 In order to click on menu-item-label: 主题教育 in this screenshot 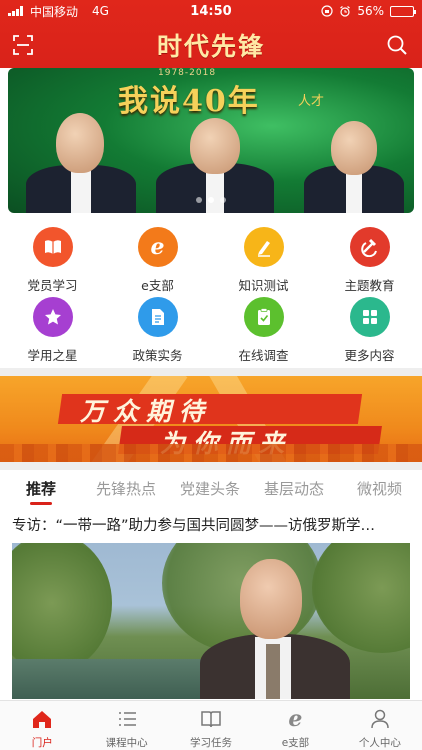, I will do `click(369, 285)`.